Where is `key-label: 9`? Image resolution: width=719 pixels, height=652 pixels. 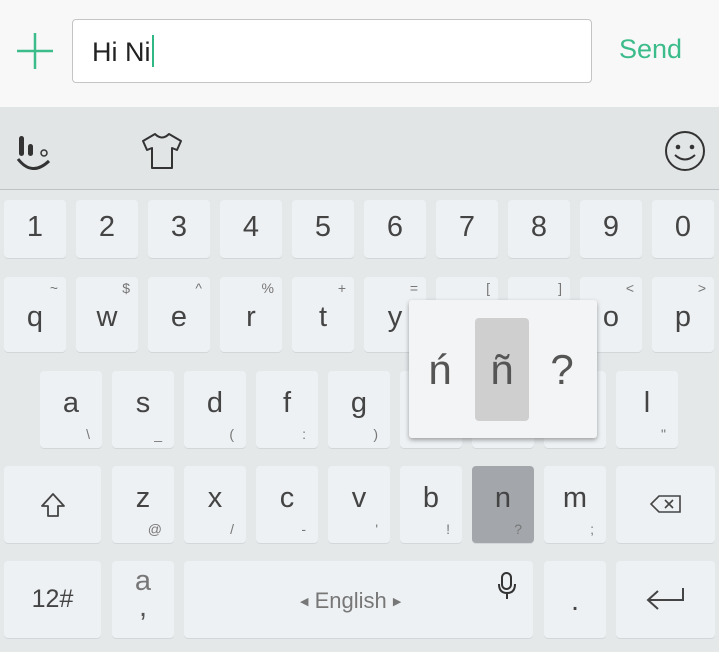 key-label: 9 is located at coordinates (611, 227).